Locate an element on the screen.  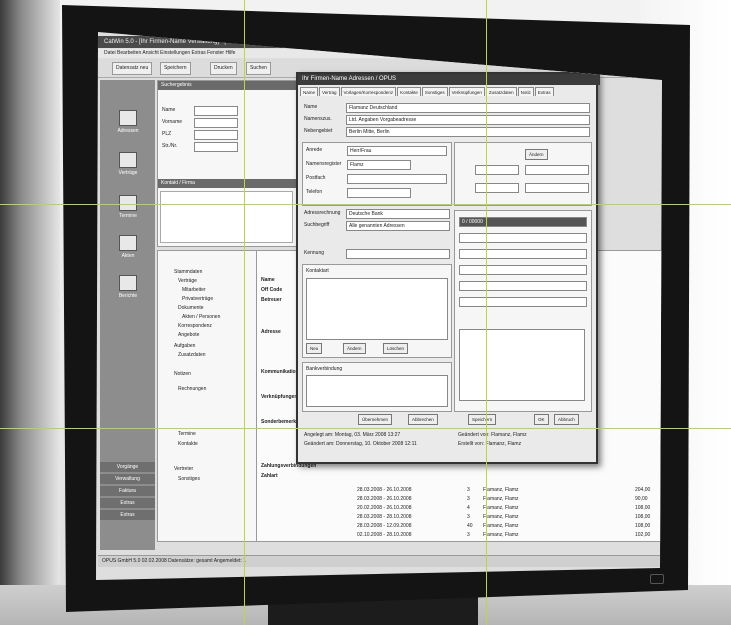
contact-delete-button: Löschen is located at coordinates (396, 348).